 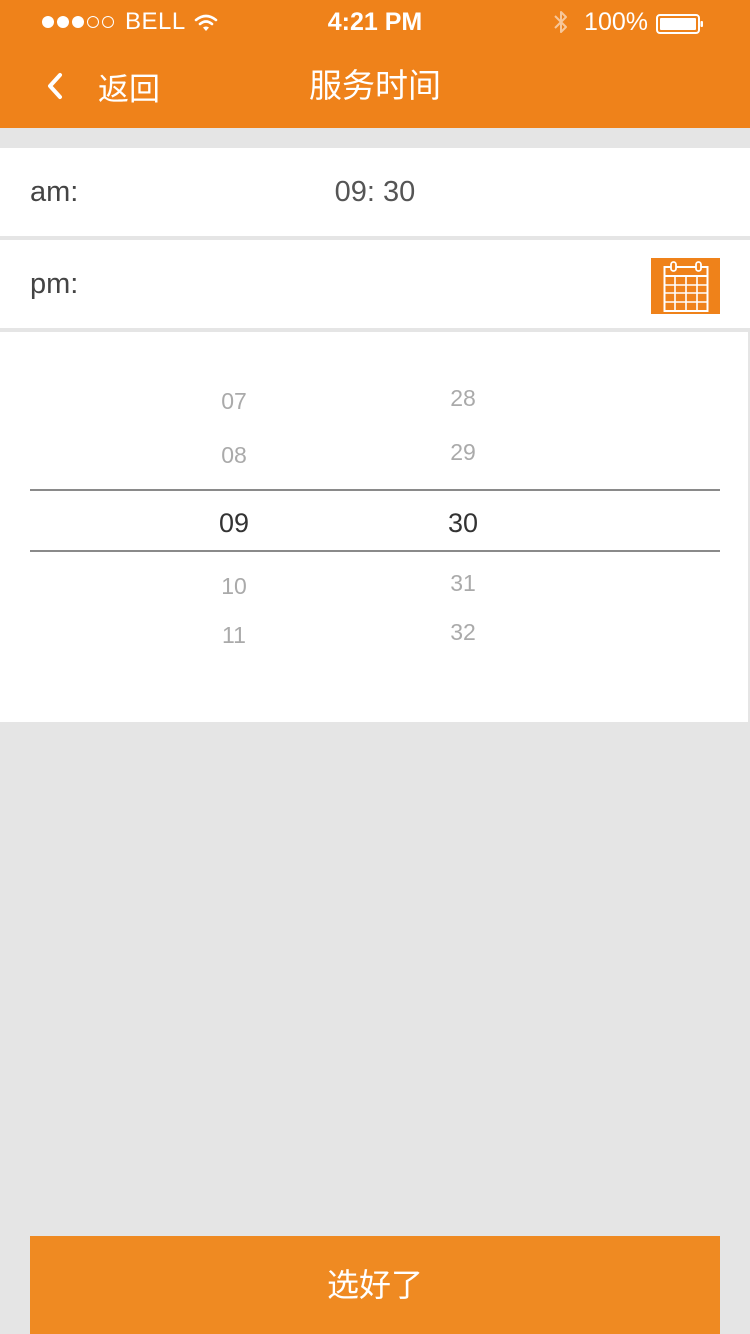 I want to click on picker-option-hour: 08, so click(x=234, y=455).